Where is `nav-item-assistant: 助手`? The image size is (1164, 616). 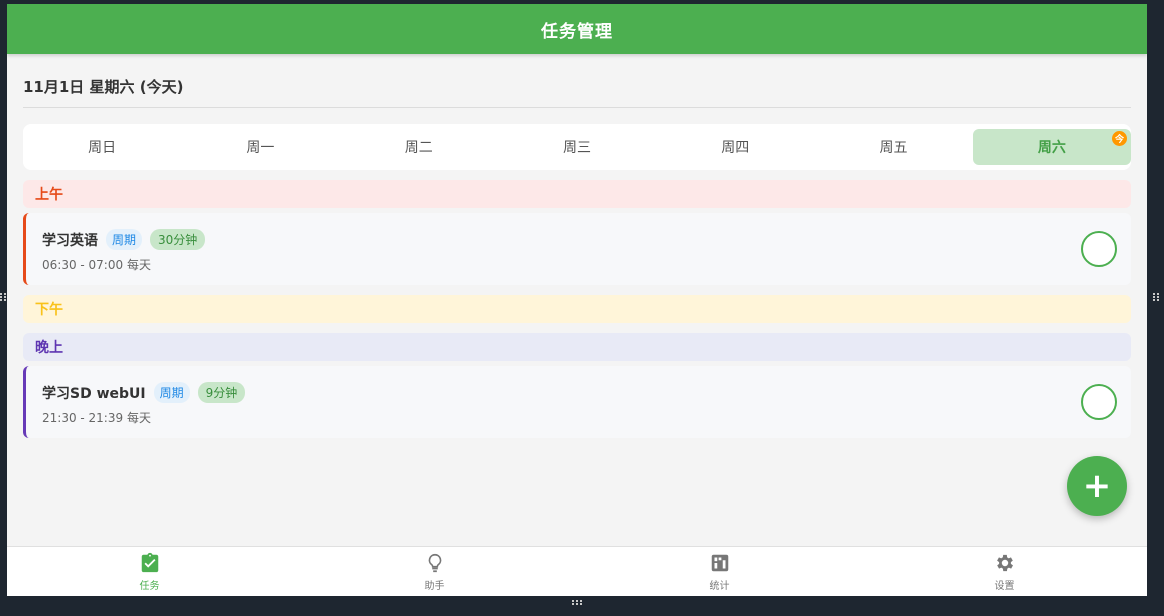 nav-item-assistant: 助手 is located at coordinates (434, 571).